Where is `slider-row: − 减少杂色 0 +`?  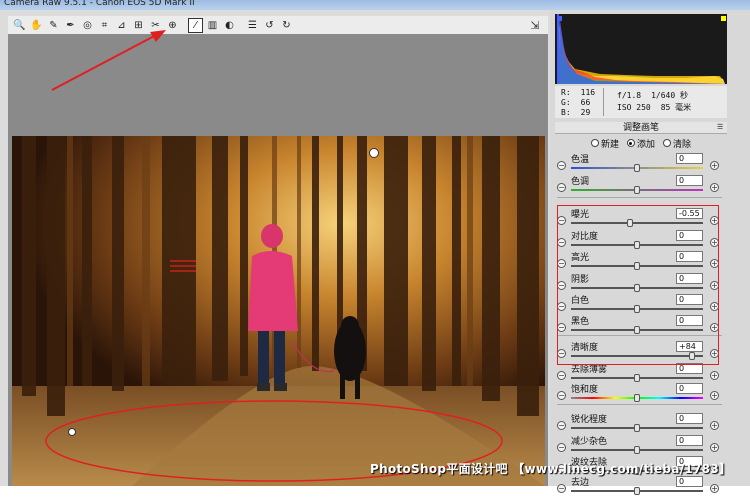 slider-row: − 减少杂色 0 + is located at coordinates (641, 445).